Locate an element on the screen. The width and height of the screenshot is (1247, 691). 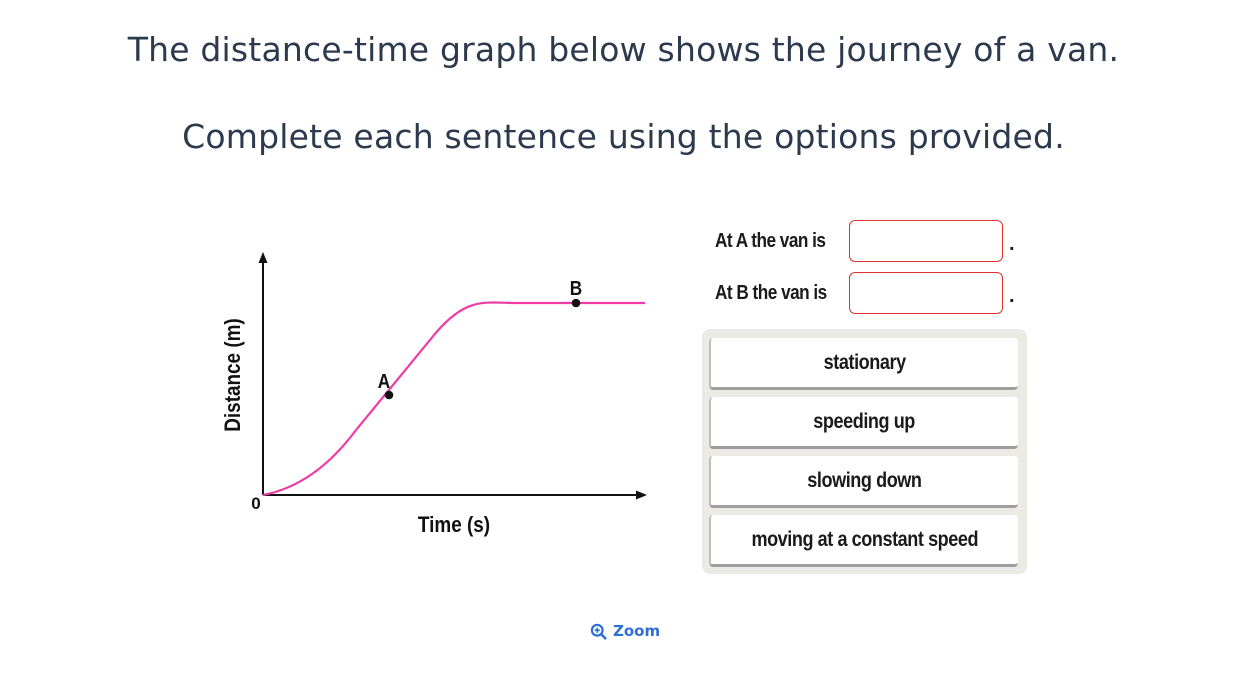
answer-drop-box-b is located at coordinates (926, 293).